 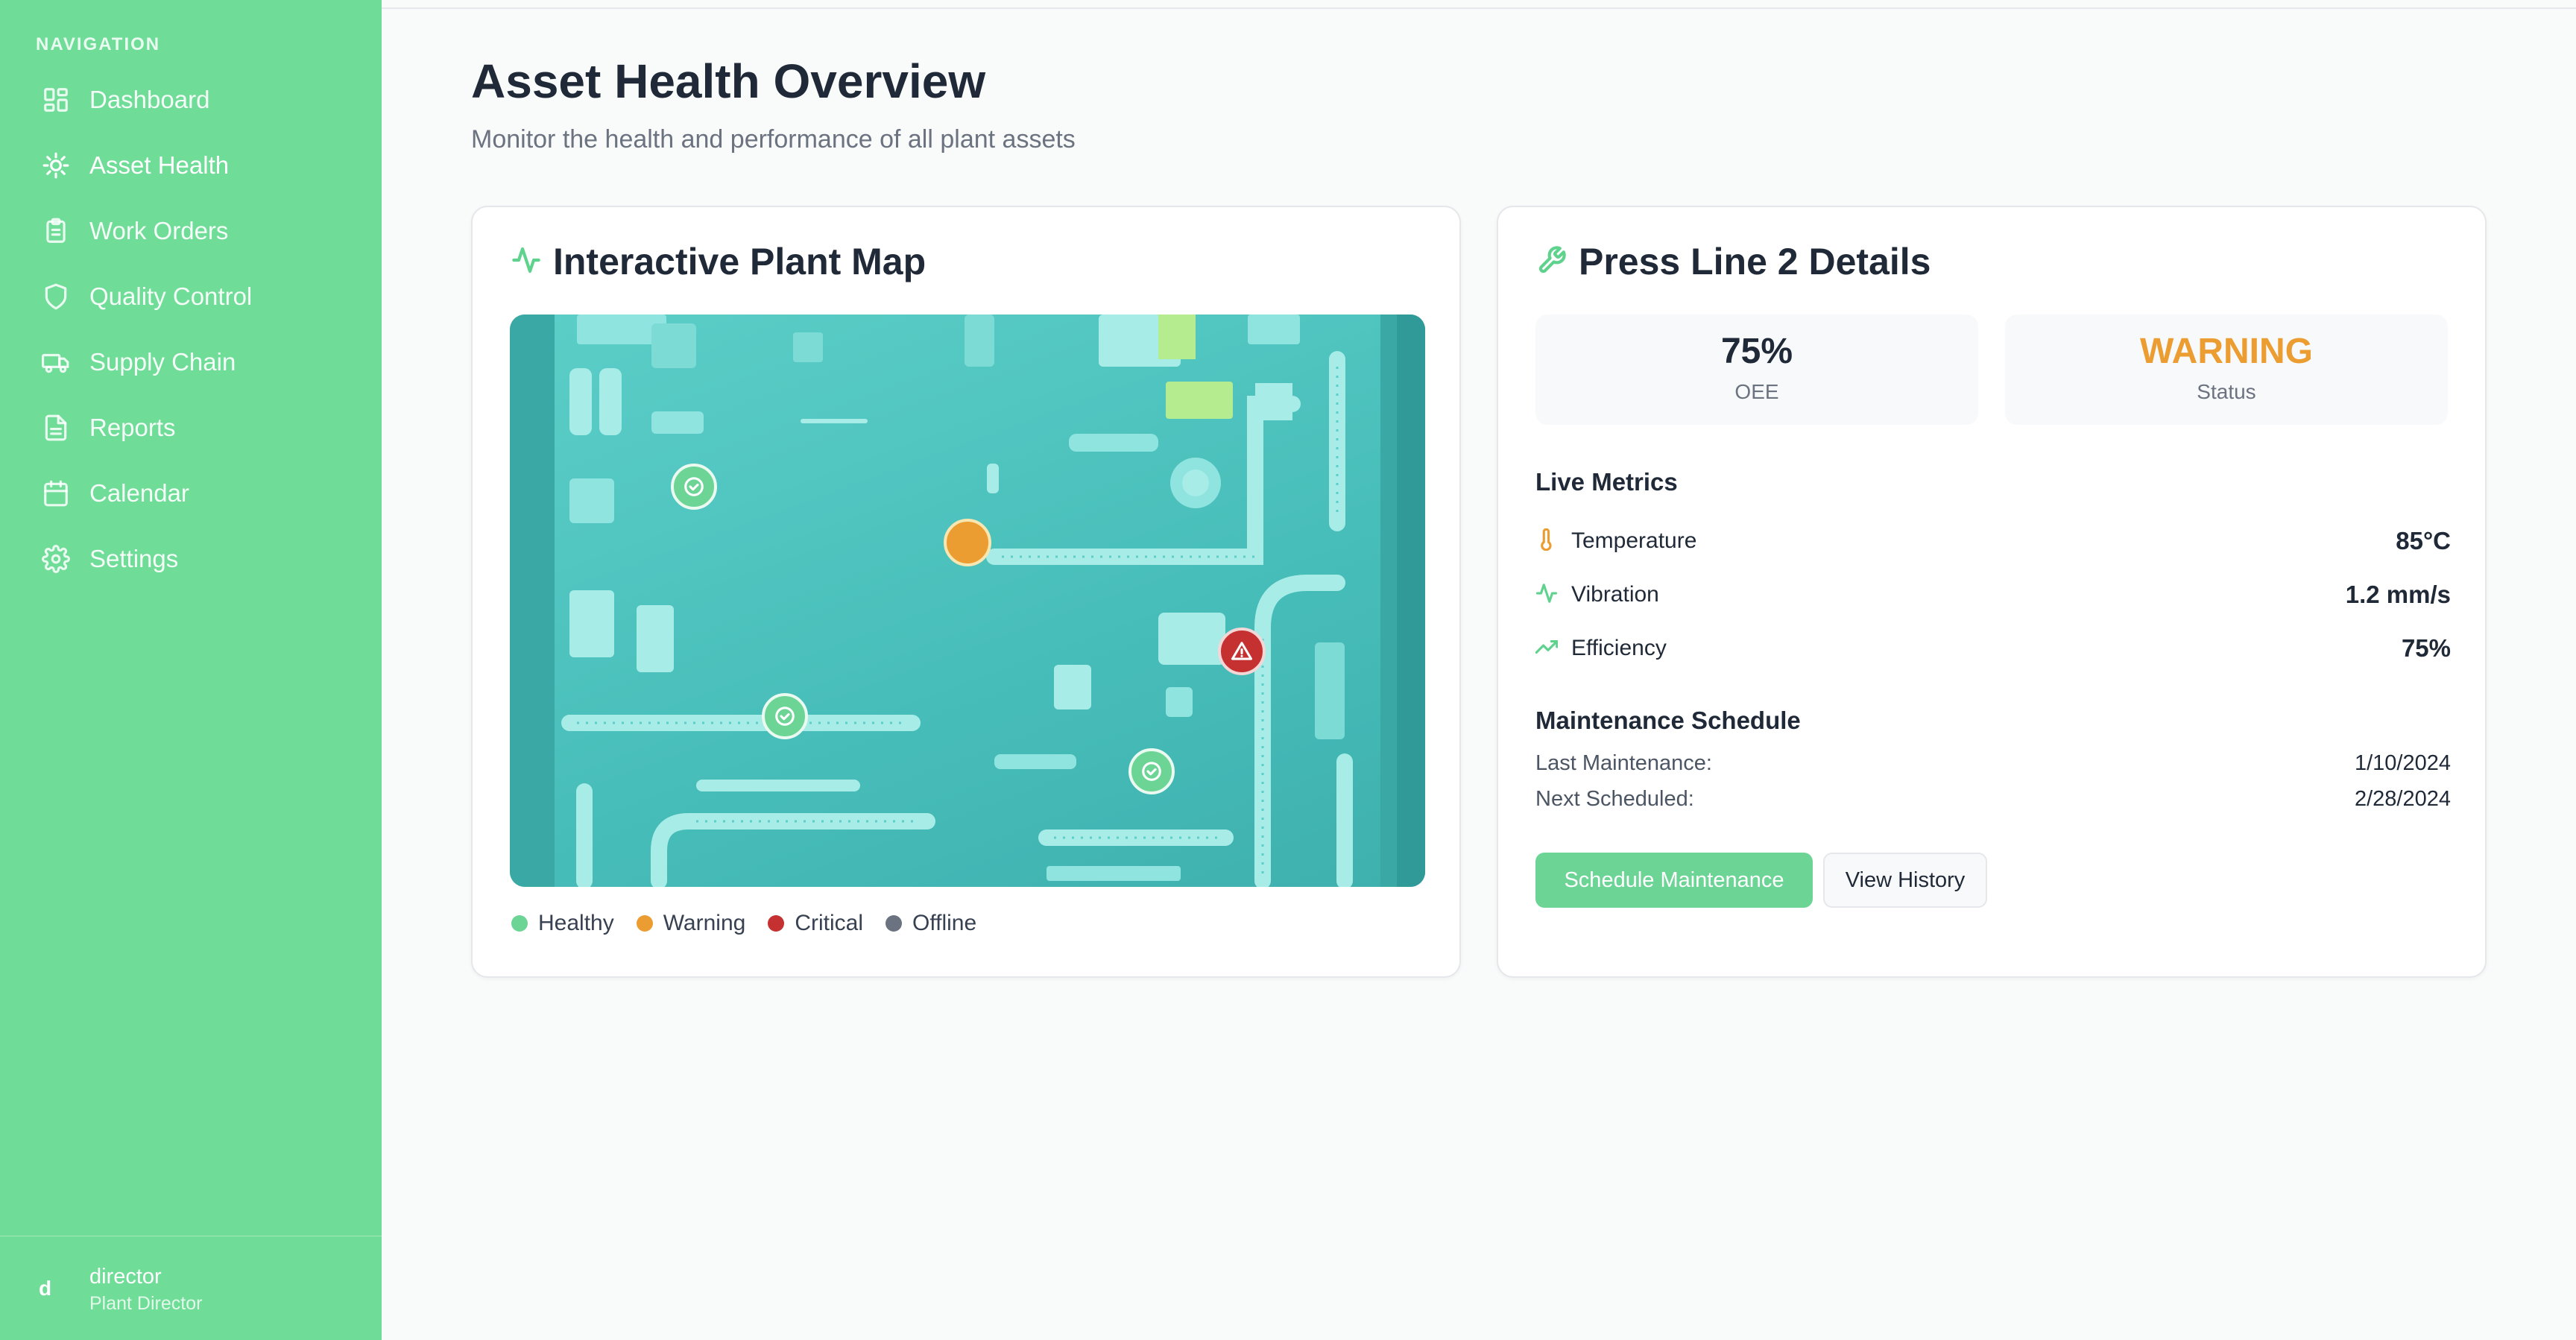 I want to click on map-marker-warning, so click(x=968, y=542).